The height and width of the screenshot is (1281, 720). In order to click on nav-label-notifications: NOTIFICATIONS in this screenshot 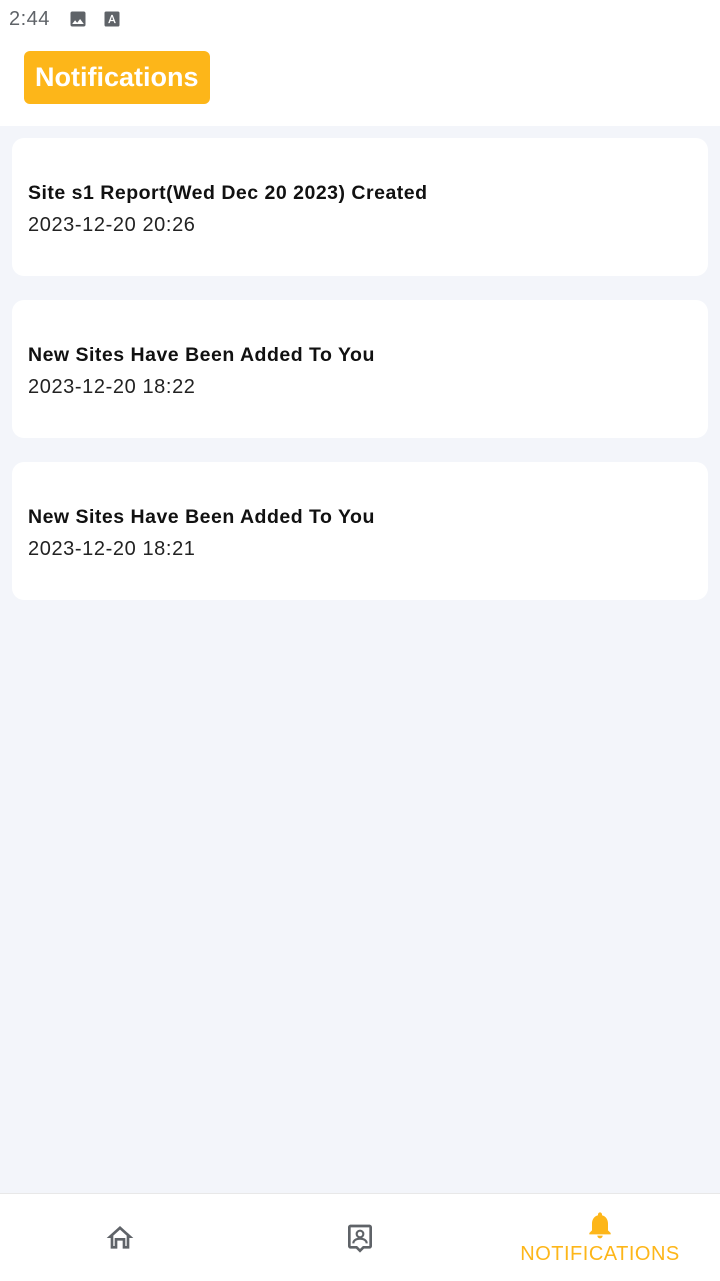, I will do `click(600, 1254)`.